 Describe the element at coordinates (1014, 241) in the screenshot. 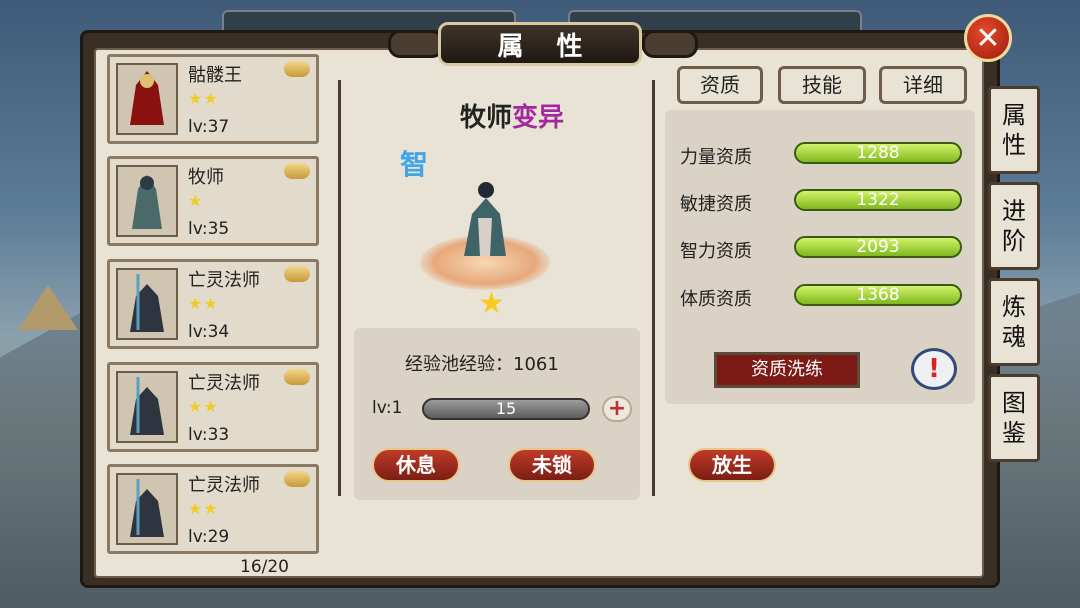

I see `side-tab-label: 阶` at that location.